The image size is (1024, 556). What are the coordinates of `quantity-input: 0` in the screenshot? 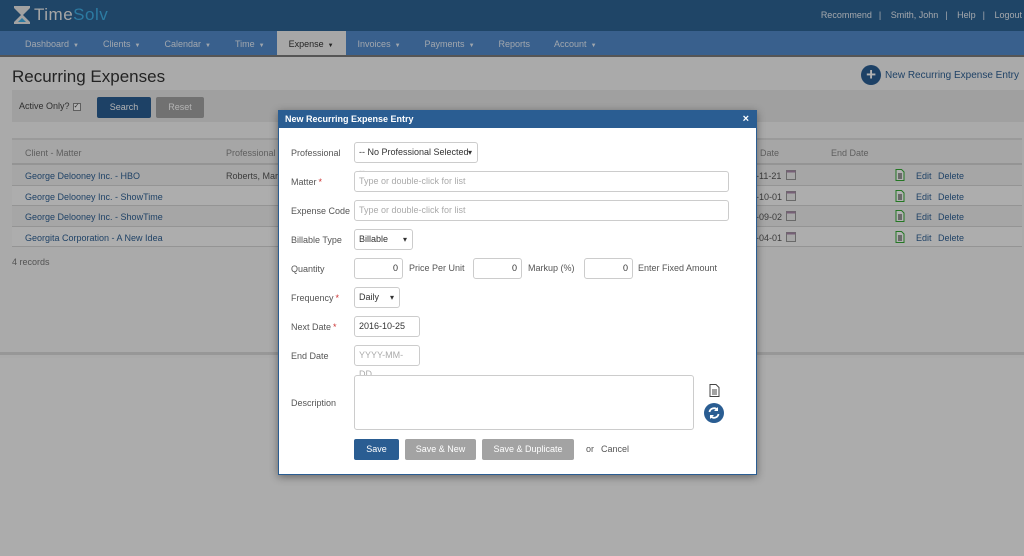 It's located at (378, 268).